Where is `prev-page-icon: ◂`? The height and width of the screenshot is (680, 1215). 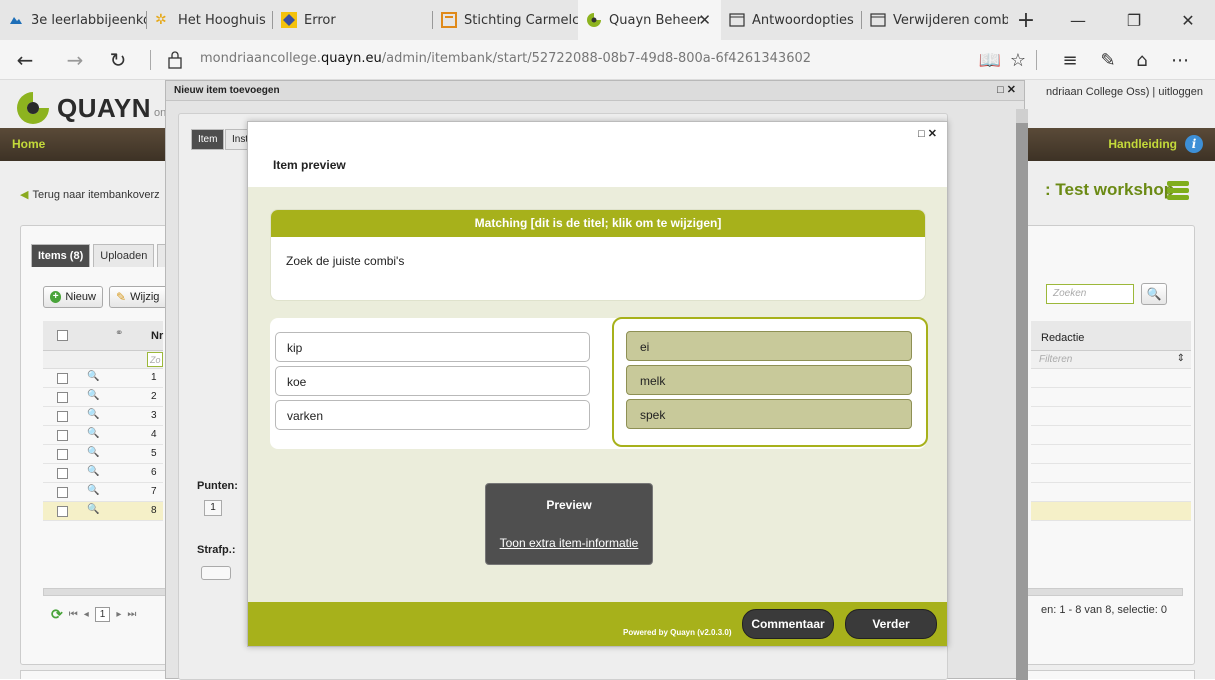 prev-page-icon: ◂ is located at coordinates (86, 614).